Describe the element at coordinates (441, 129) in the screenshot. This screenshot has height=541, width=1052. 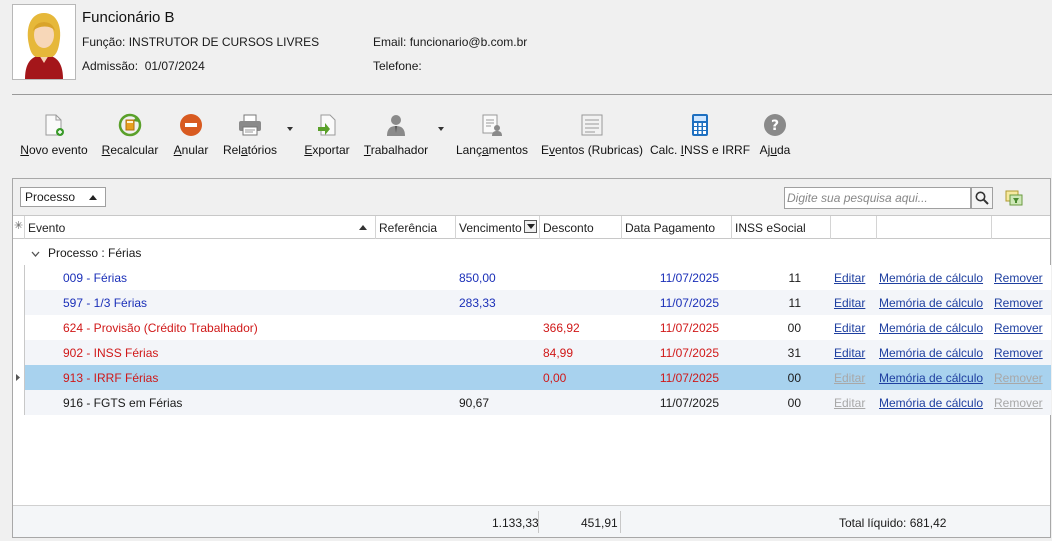
I see `trabalhador-dropdown-arrow` at that location.